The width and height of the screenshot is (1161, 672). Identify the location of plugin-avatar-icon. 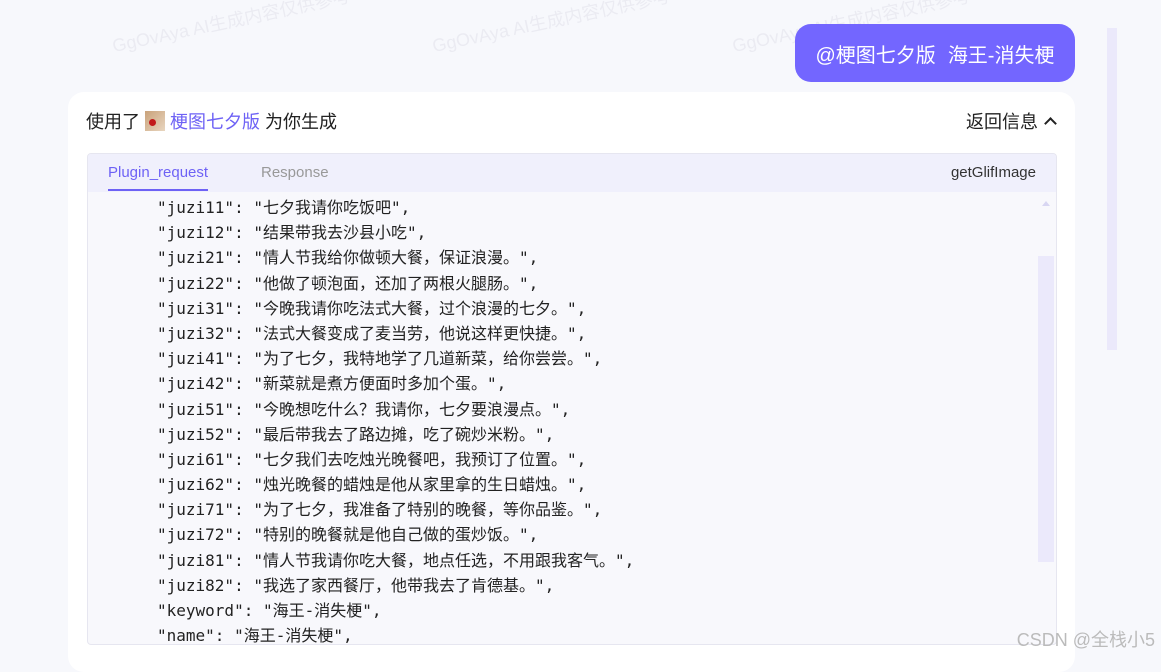
(155, 121).